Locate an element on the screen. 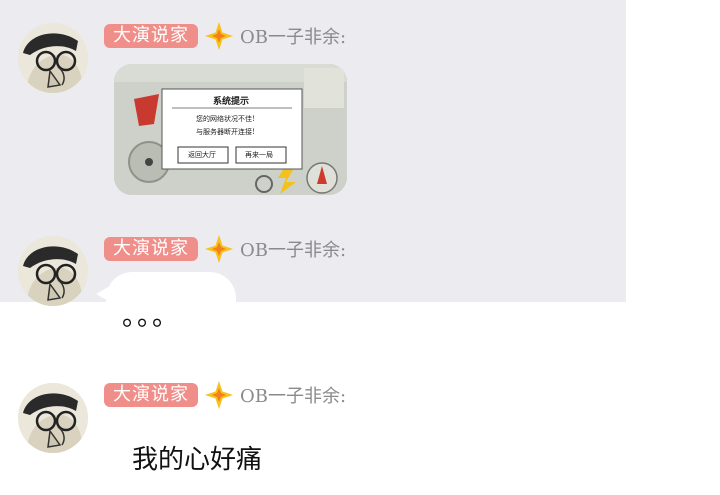 The height and width of the screenshot is (495, 720). dialog-message-line: 您的网络状况不佳! is located at coordinates (225, 119).